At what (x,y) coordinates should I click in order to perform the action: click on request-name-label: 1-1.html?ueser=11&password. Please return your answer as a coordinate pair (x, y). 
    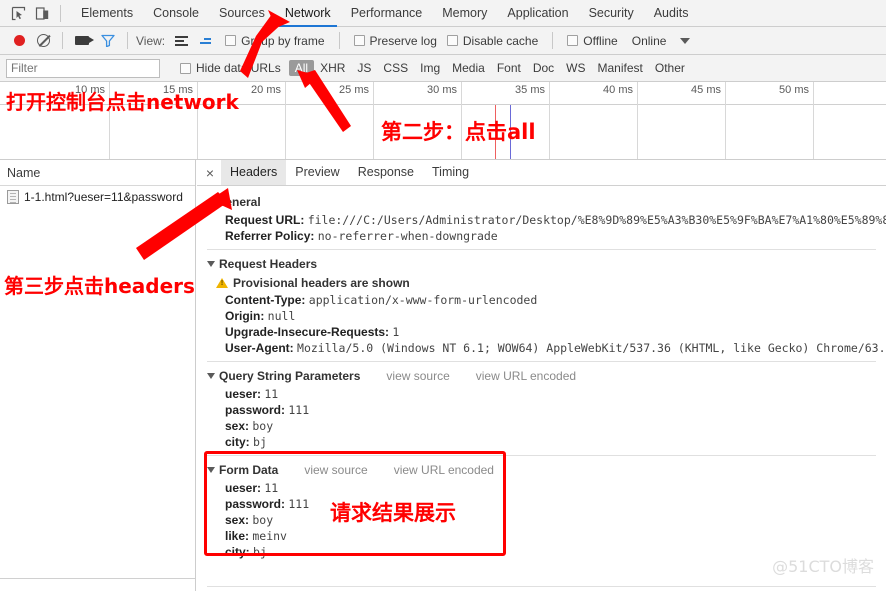
    Looking at the image, I should click on (103, 197).